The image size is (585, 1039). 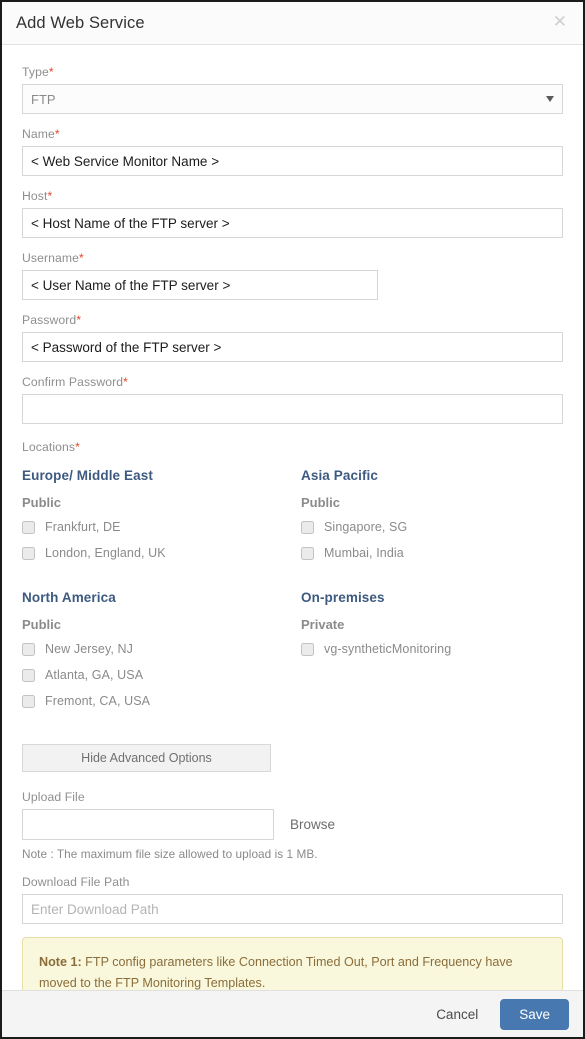 I want to click on field-type: Type* FTP, so click(x=292, y=89).